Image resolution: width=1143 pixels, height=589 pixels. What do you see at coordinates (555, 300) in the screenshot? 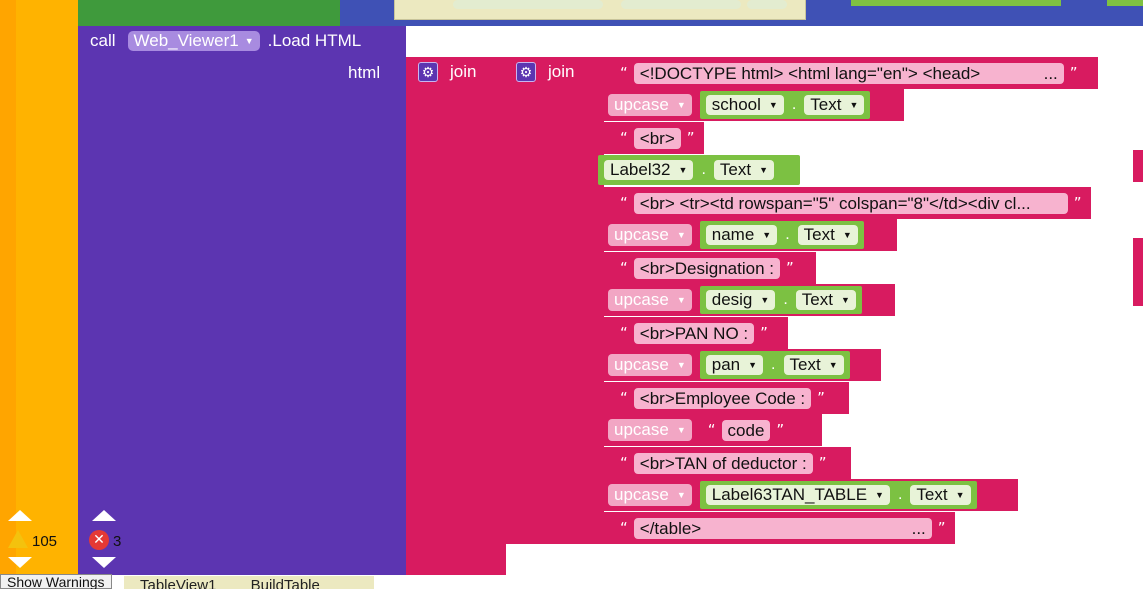
I see `inner-join-block: ⚙ join` at bounding box center [555, 300].